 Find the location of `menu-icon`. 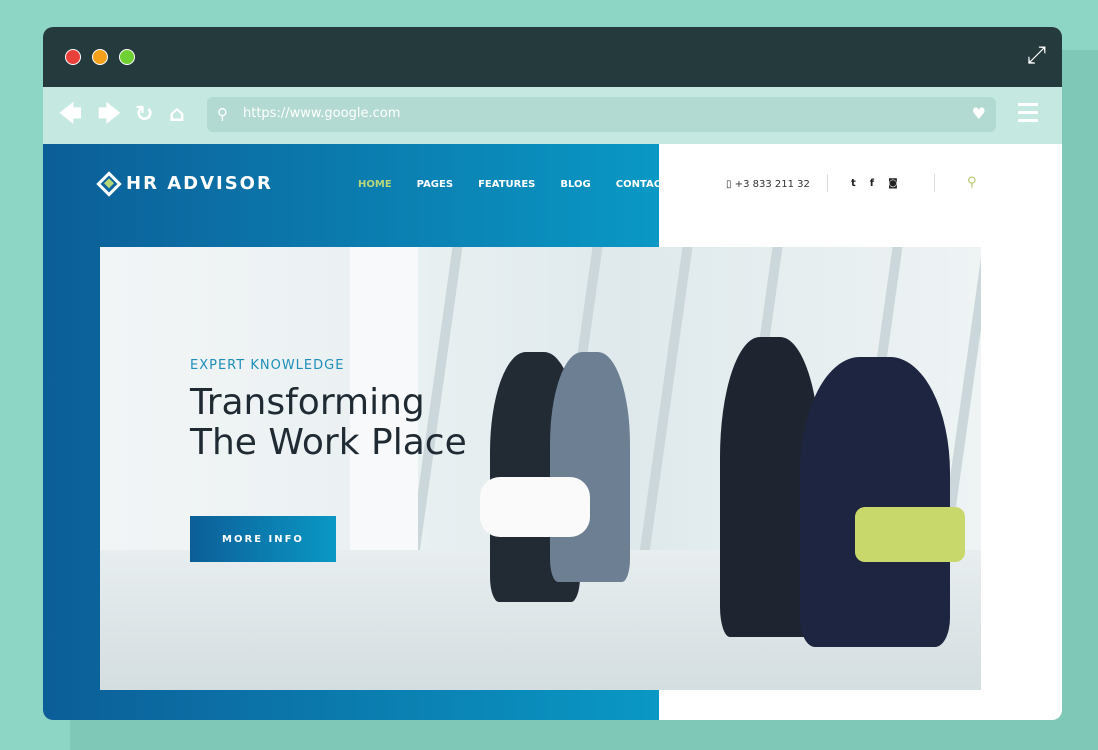

menu-icon is located at coordinates (1028, 112).